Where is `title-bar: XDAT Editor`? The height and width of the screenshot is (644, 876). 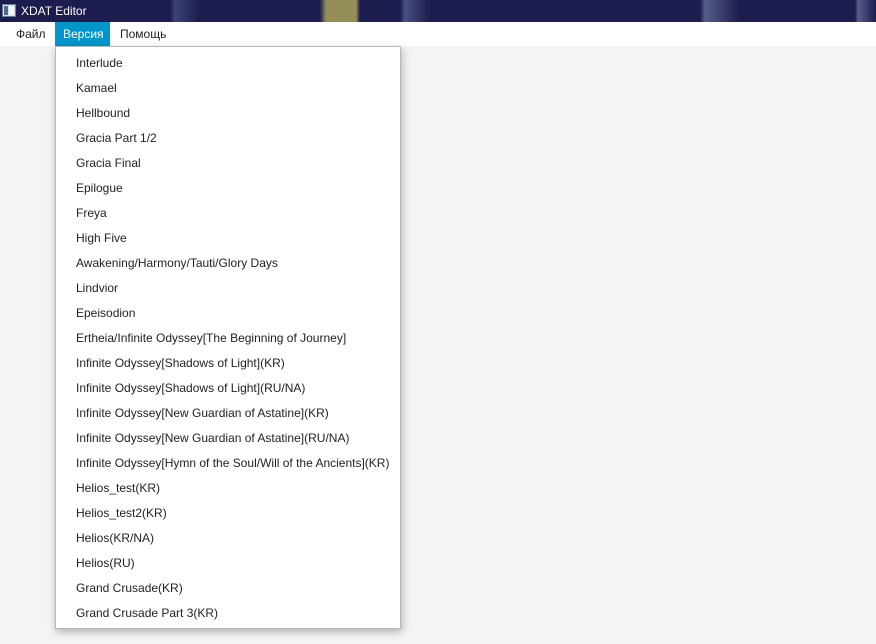 title-bar: XDAT Editor is located at coordinates (438, 11).